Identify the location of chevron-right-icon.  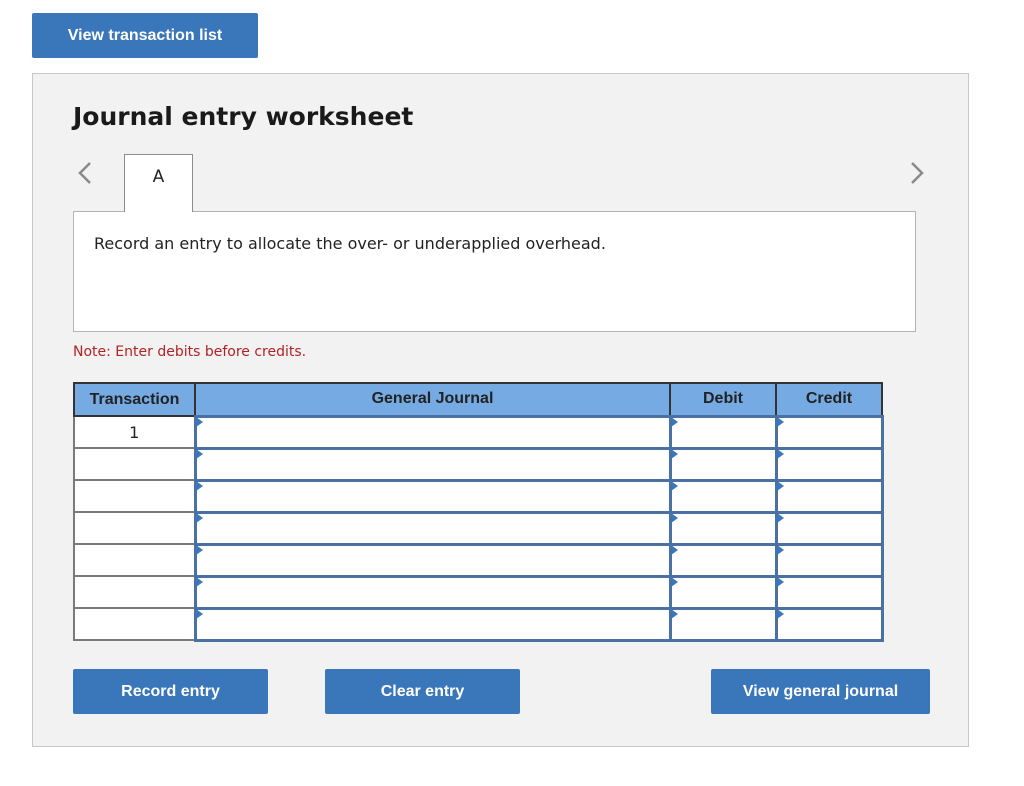
(917, 173).